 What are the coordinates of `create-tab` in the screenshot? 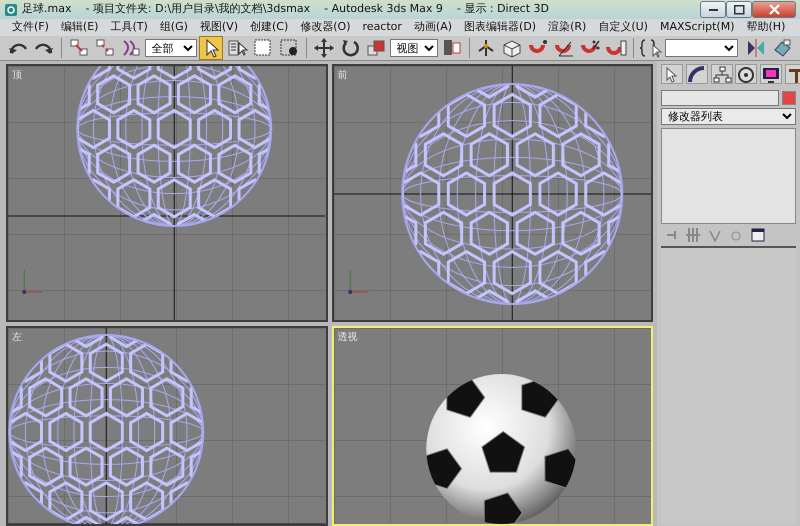 It's located at (672, 74).